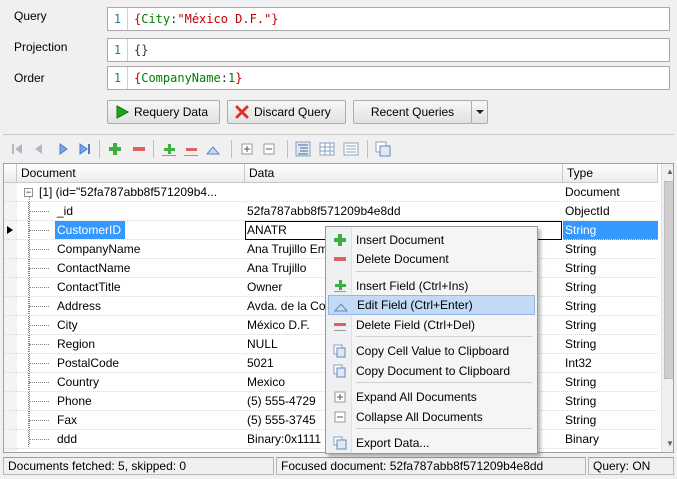 This screenshot has height=479, width=677. I want to click on query-brace-close: }, so click(275, 19).